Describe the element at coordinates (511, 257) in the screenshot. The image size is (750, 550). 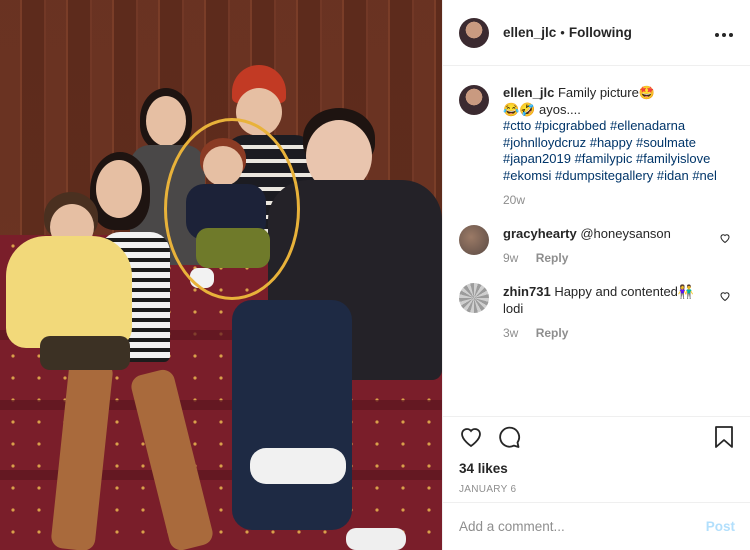
I see `comment-age: 9w` at that location.